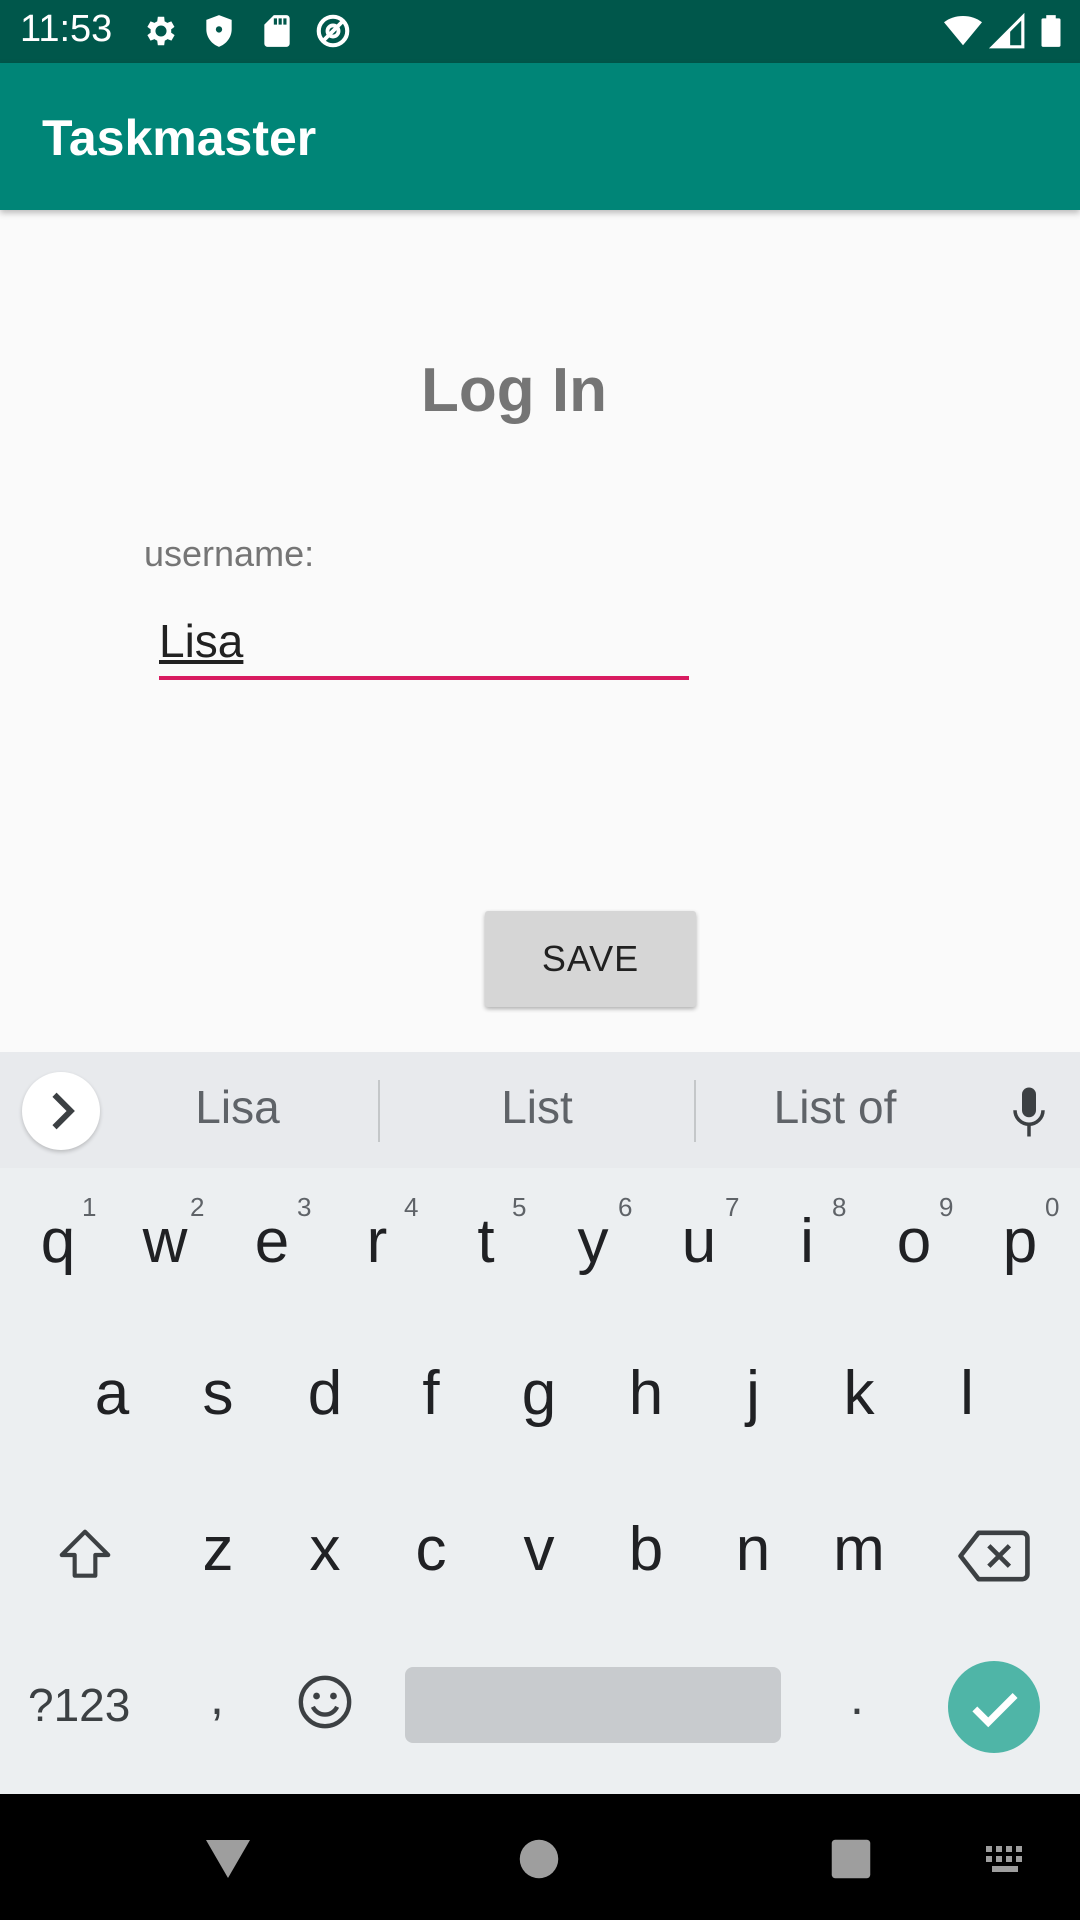 This screenshot has width=1080, height=1920. I want to click on status-time: 11:53, so click(66, 29).